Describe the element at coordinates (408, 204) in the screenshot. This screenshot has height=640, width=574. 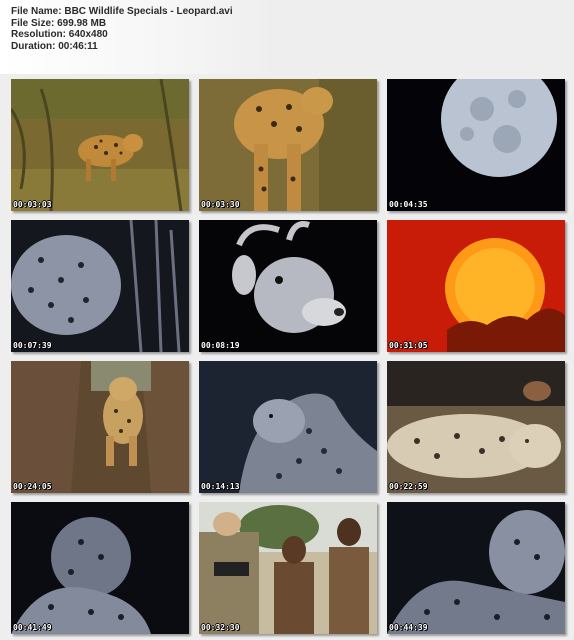
I see `timestamp-label: 00:04:35` at that location.